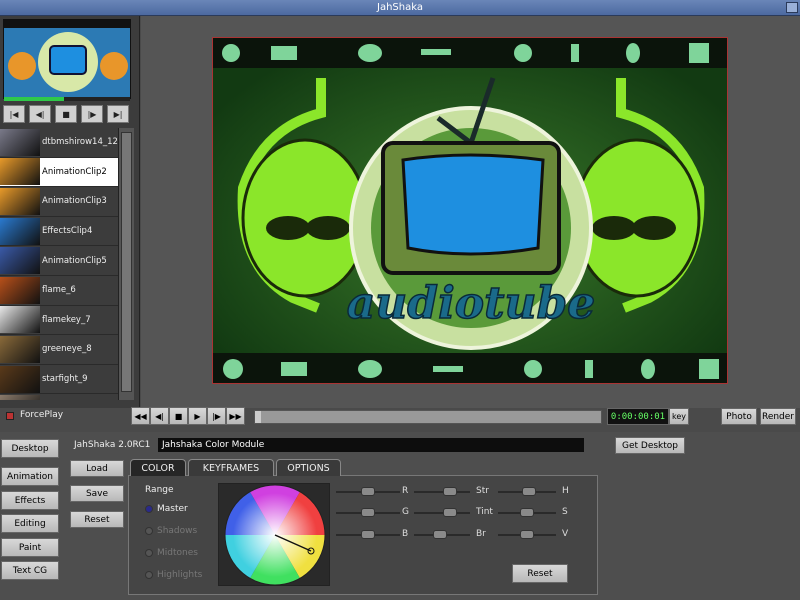 This screenshot has height=600, width=800. What do you see at coordinates (92, 114) in the screenshot?
I see `step-forward-button: |▶` at bounding box center [92, 114].